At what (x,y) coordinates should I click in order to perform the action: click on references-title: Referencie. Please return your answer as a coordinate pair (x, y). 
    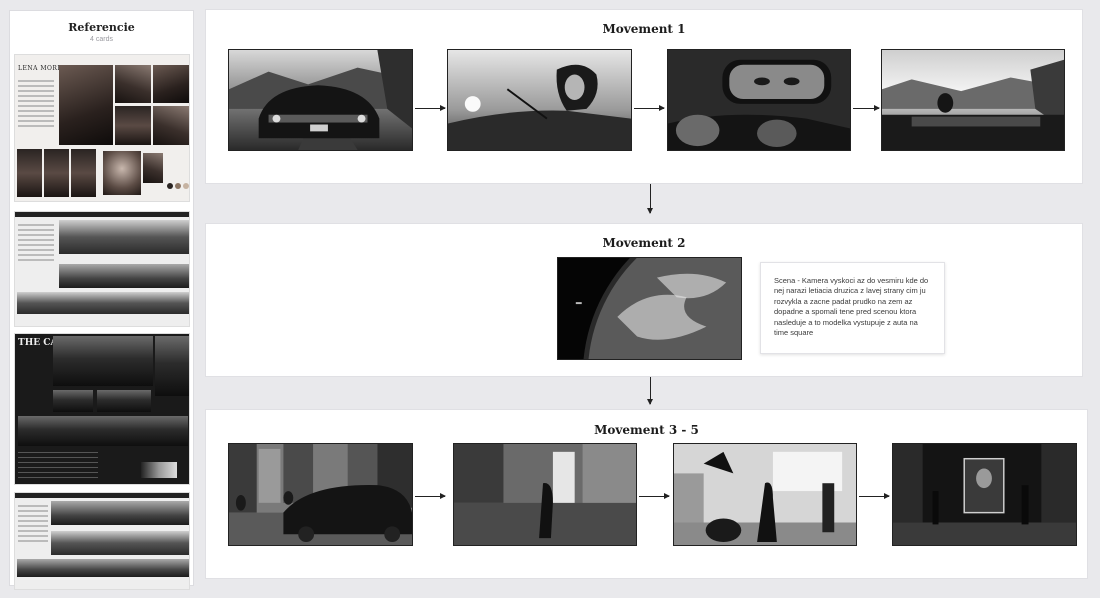
    Looking at the image, I should click on (101, 27).